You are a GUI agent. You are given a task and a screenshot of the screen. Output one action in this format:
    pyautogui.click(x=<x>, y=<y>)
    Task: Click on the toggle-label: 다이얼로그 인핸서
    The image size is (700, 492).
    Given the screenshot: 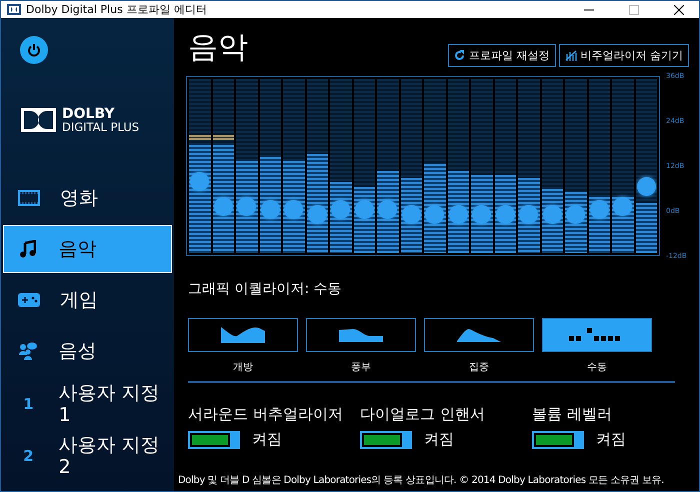 What is the action you would take?
    pyautogui.click(x=423, y=414)
    